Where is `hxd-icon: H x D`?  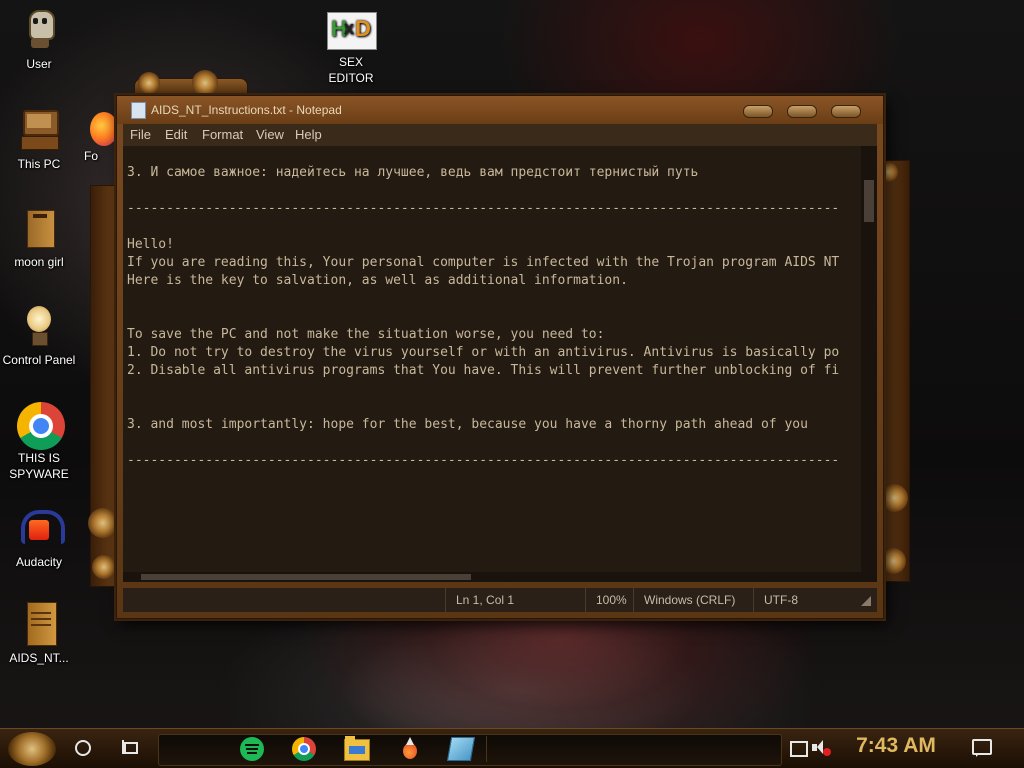
hxd-icon: H x D is located at coordinates (352, 31).